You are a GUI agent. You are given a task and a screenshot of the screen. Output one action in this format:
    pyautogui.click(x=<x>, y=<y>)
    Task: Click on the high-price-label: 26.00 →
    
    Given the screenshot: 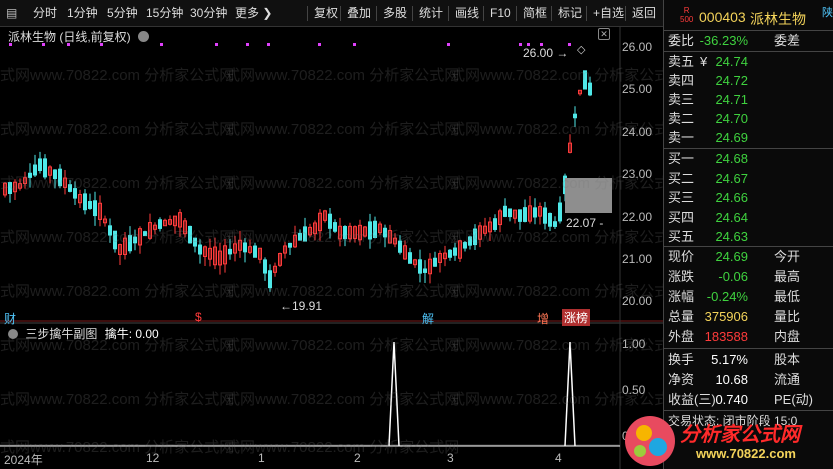 What is the action you would take?
    pyautogui.click(x=546, y=53)
    